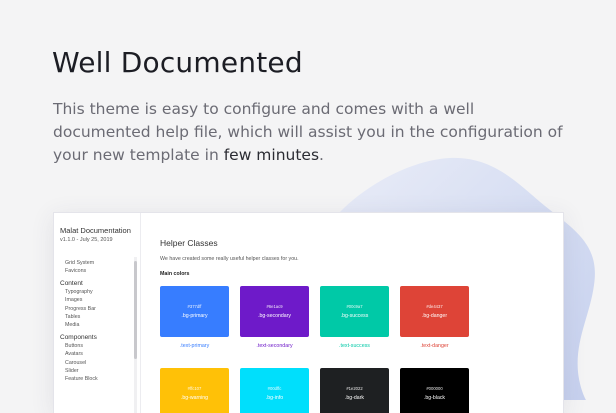  I want to click on swatch-hex: #1e2022, so click(354, 388).